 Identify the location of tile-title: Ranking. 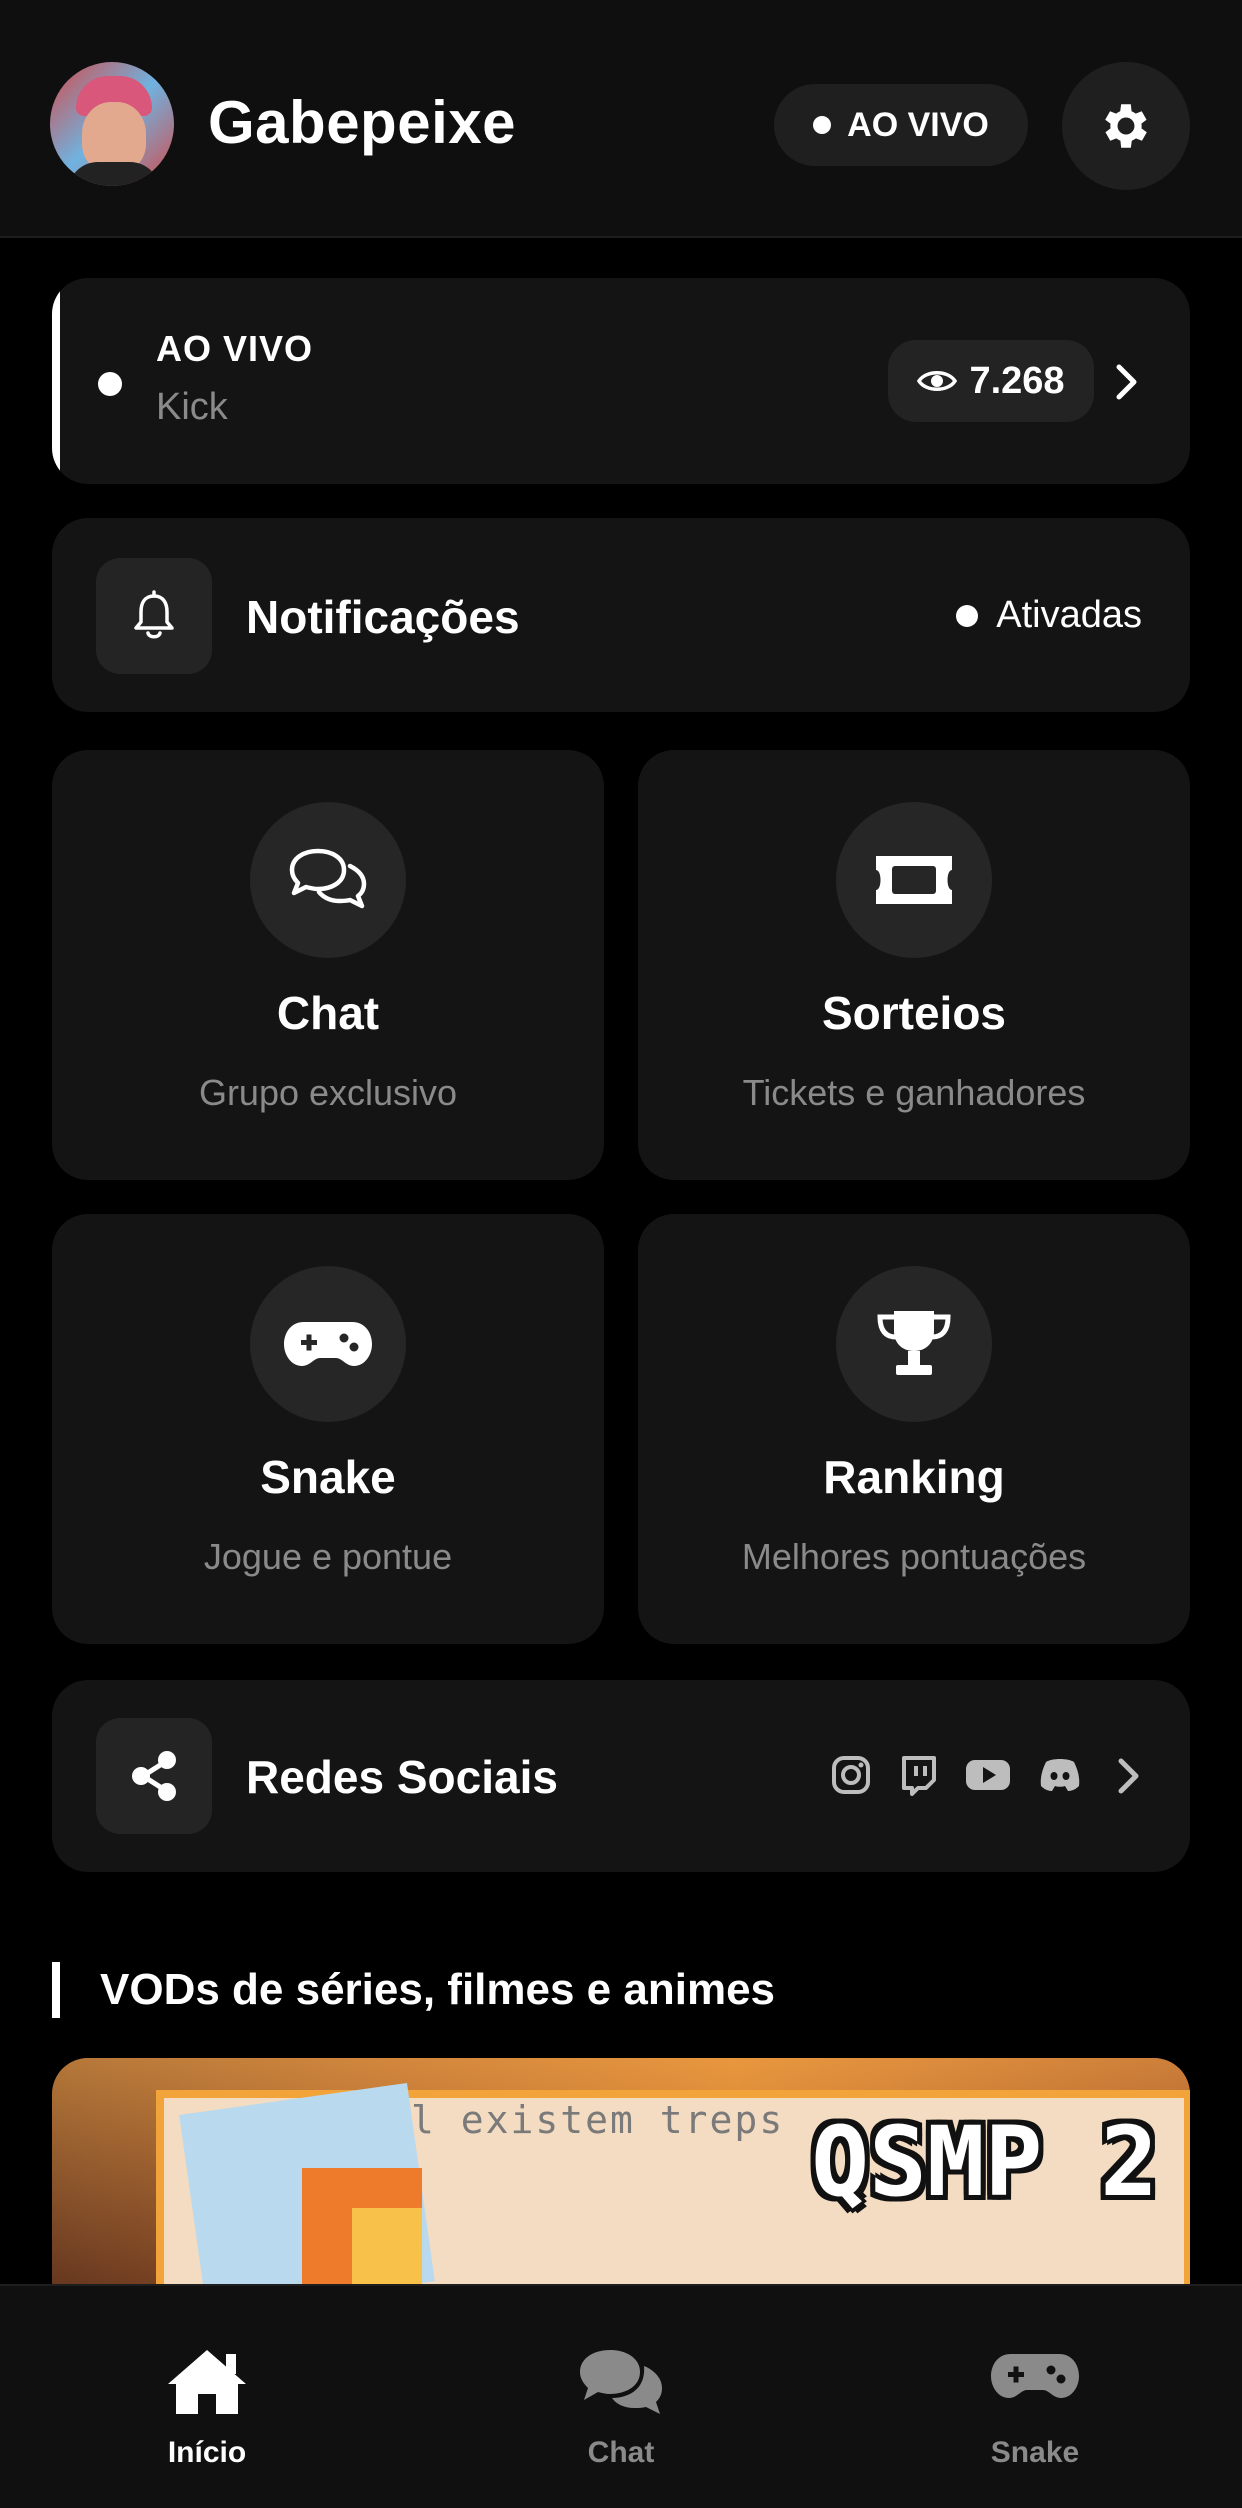
(914, 1477).